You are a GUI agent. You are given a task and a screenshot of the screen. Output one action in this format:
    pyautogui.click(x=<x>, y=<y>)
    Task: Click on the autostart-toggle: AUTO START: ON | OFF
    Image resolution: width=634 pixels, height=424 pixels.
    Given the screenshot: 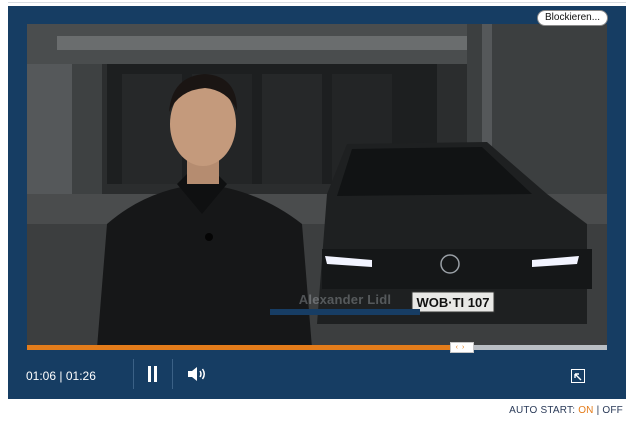 What is the action you would take?
    pyautogui.click(x=566, y=410)
    